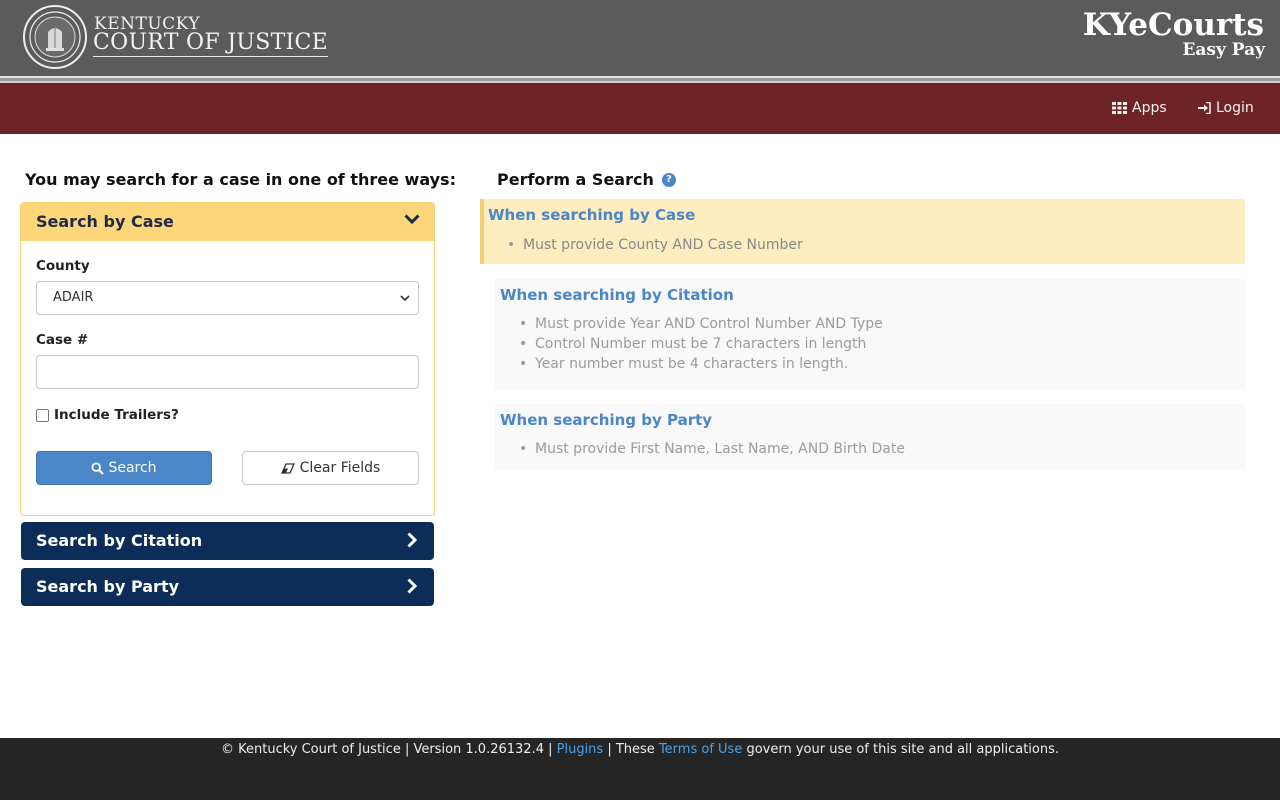 The image size is (1280, 800). I want to click on include-trailers-label: Include Trailers?, so click(116, 415).